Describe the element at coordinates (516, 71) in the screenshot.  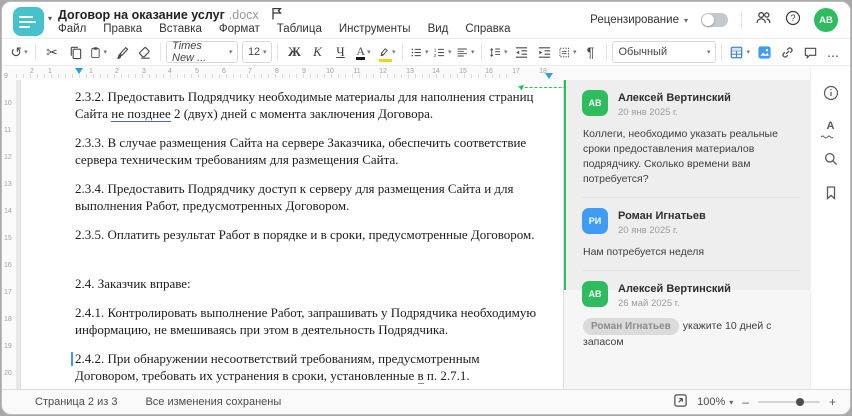
I see `ruler-number: 17` at that location.